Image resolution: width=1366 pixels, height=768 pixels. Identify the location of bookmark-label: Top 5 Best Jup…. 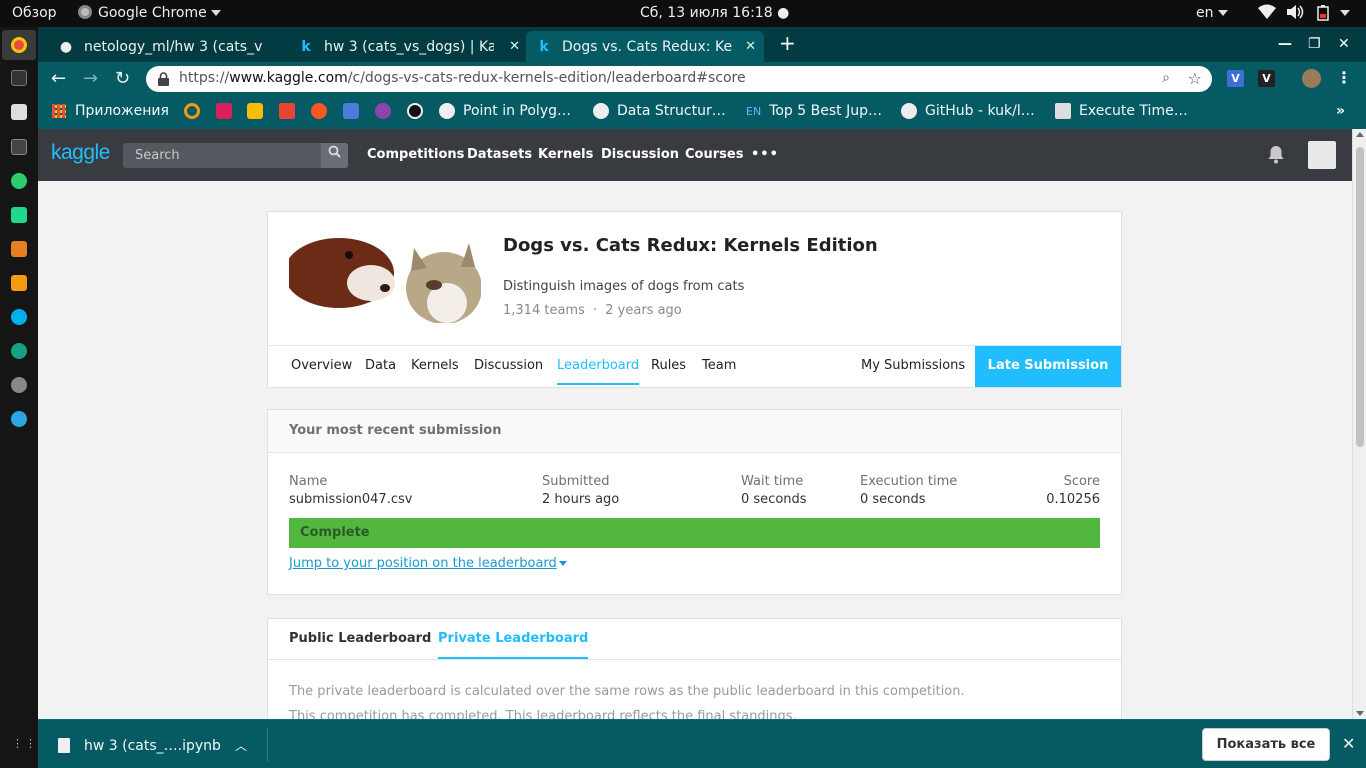
(825, 111).